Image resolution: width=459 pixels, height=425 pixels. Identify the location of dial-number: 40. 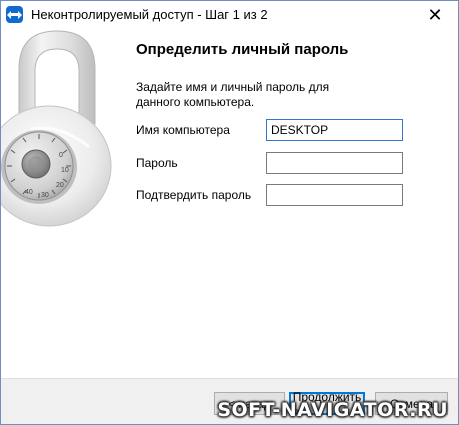
(29, 192).